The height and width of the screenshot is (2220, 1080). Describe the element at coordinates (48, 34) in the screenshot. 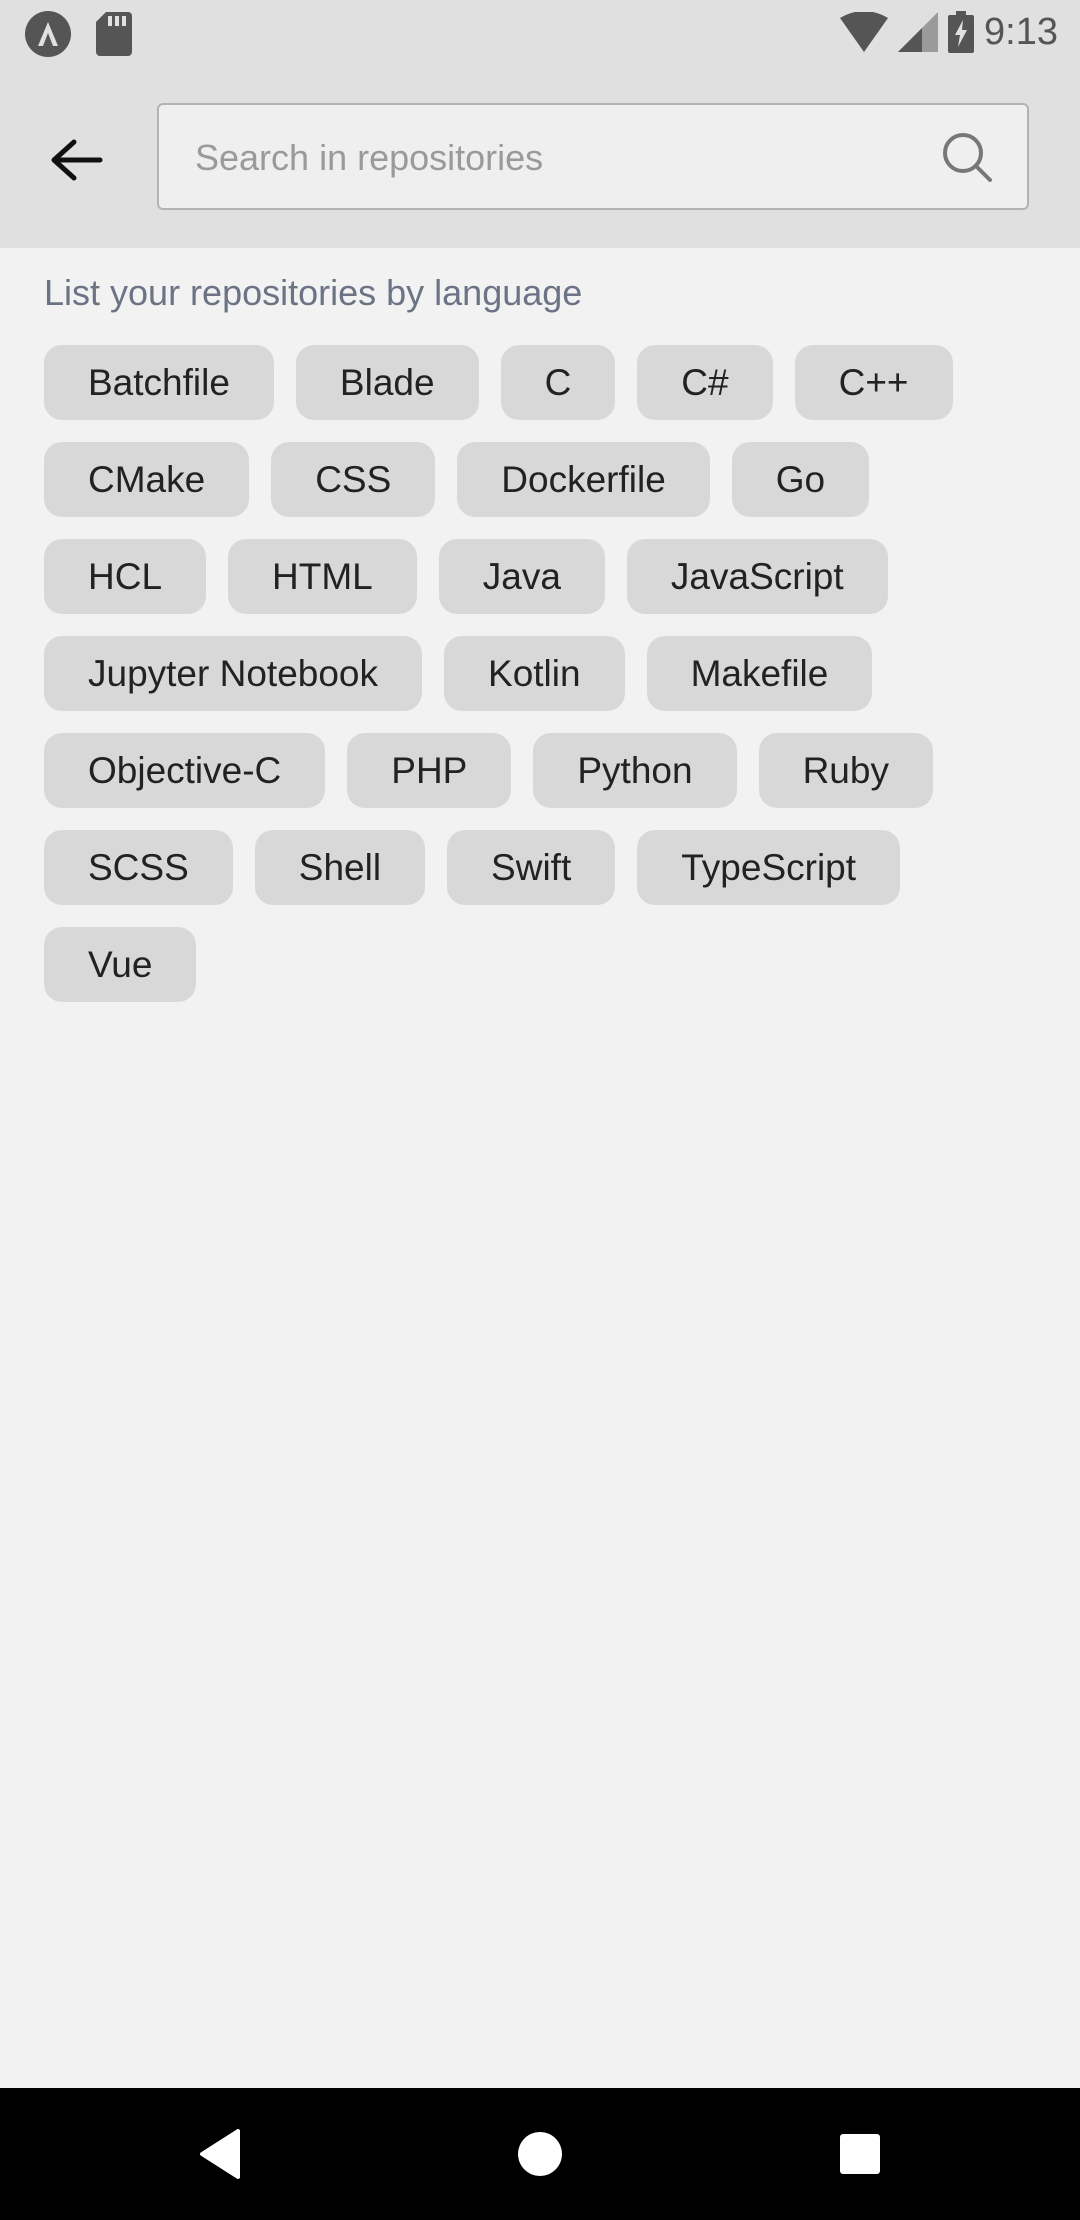

I see `app-notification-icon` at that location.